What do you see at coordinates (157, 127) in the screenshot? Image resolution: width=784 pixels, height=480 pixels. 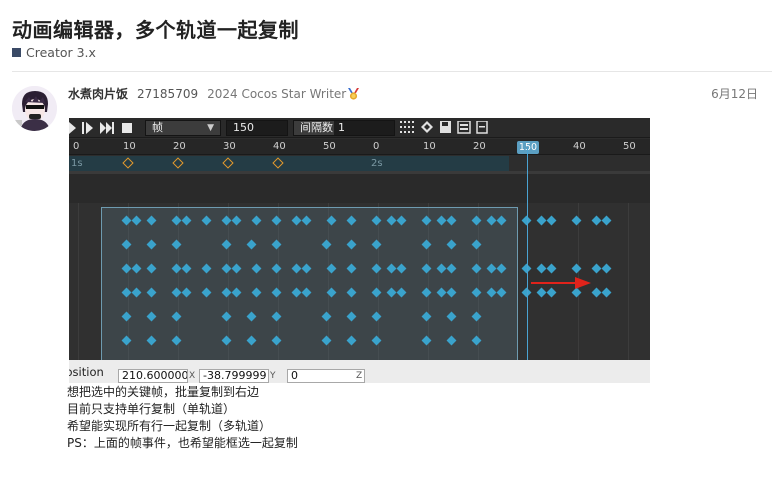 I see `unit-select-value: 帧` at bounding box center [157, 127].